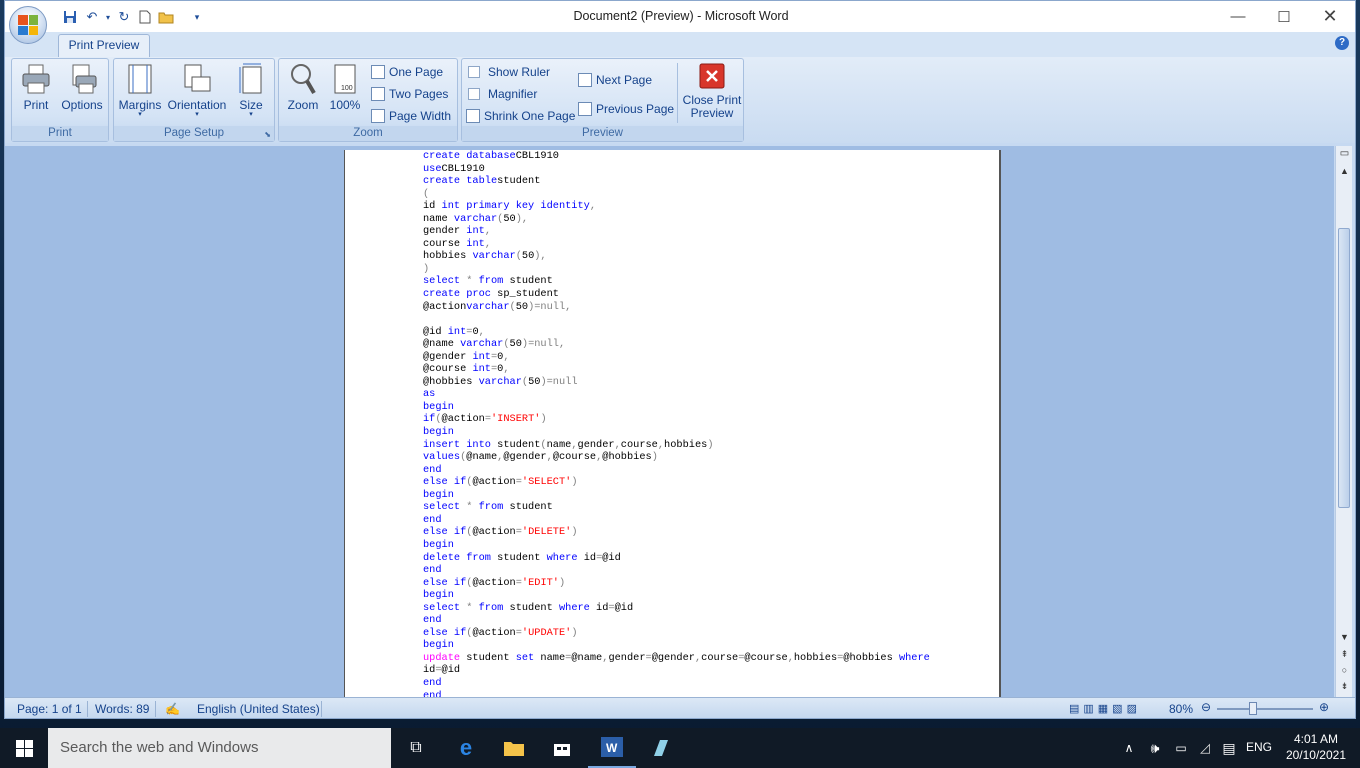 The image size is (1360, 768). What do you see at coordinates (520, 116) in the screenshot?
I see `shrink-one-page-button: Shrink One Page` at bounding box center [520, 116].